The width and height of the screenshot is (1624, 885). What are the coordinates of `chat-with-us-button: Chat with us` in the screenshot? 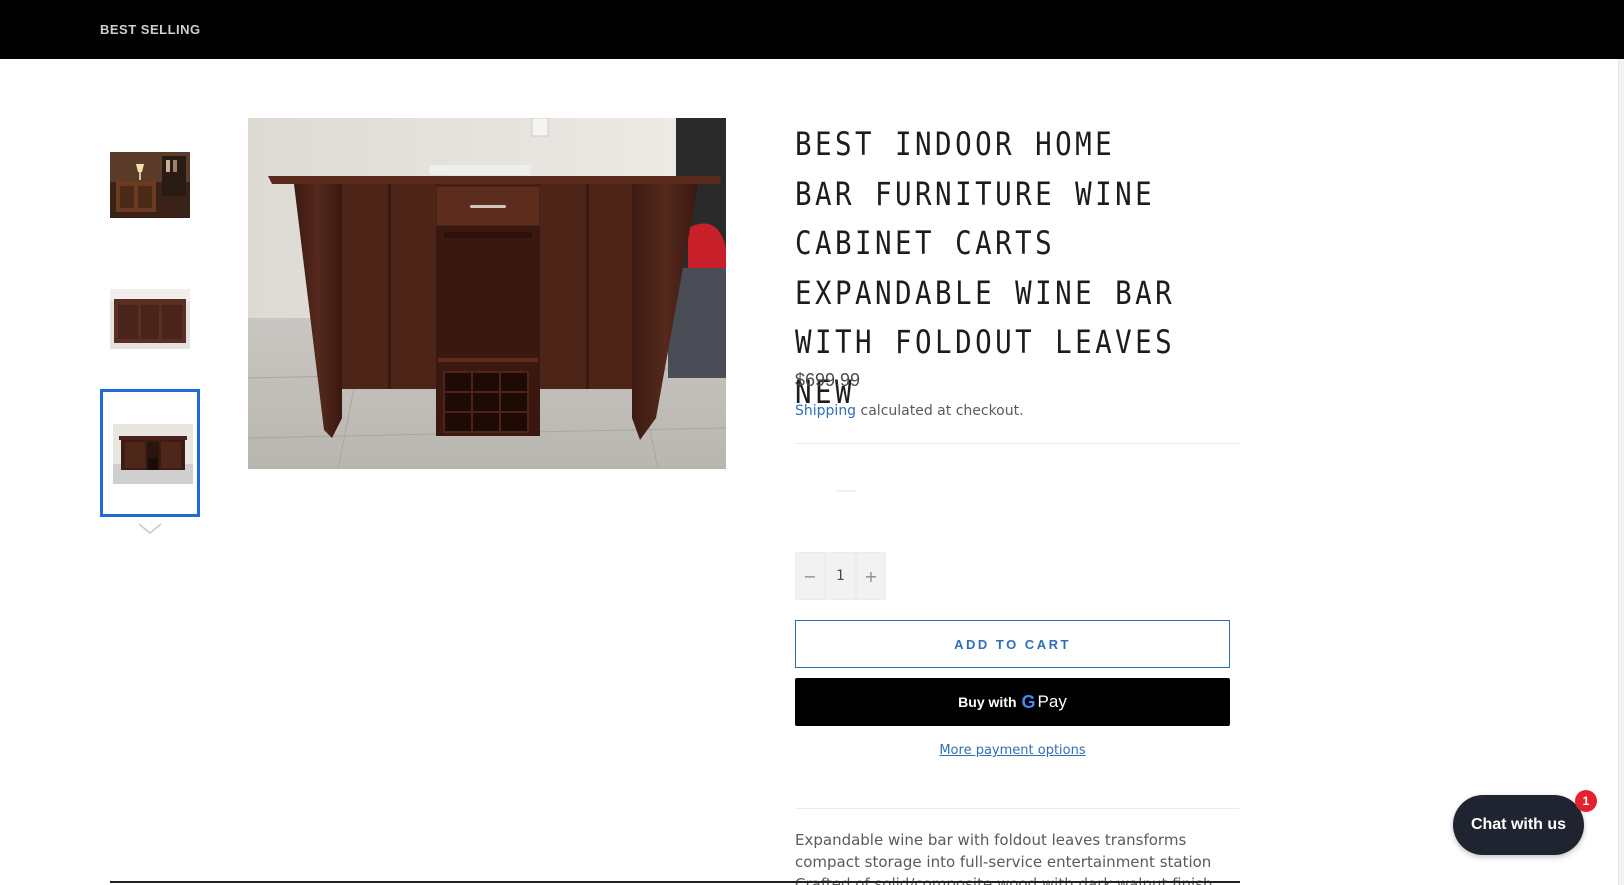 It's located at (1518, 825).